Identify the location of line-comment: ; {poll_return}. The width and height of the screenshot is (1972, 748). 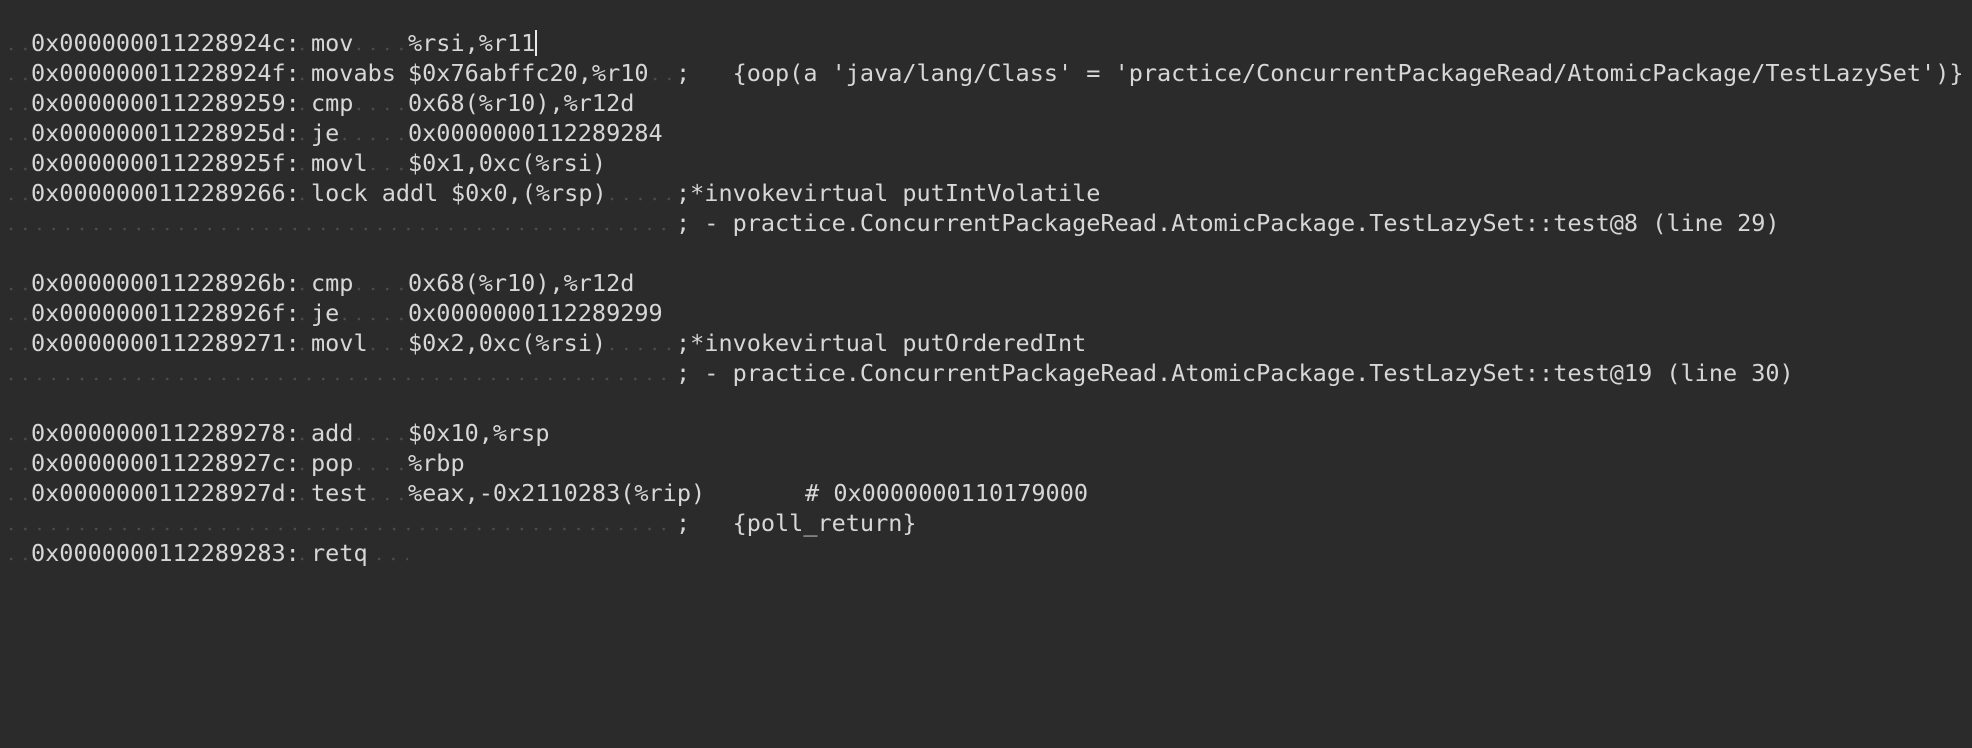
(796, 523).